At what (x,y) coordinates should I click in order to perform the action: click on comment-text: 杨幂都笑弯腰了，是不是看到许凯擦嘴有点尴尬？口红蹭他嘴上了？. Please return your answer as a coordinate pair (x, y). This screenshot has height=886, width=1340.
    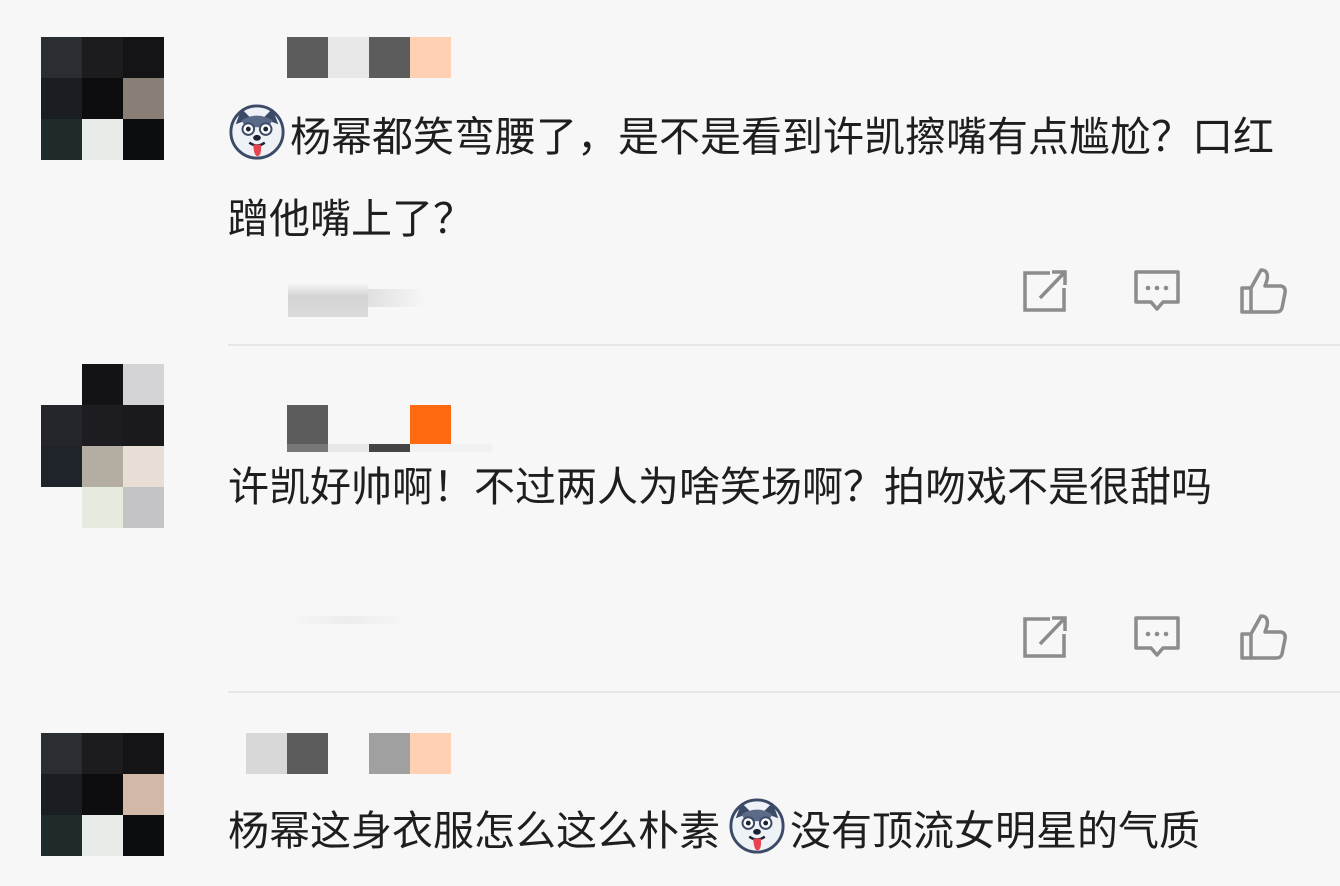
    Looking at the image, I should click on (768, 178).